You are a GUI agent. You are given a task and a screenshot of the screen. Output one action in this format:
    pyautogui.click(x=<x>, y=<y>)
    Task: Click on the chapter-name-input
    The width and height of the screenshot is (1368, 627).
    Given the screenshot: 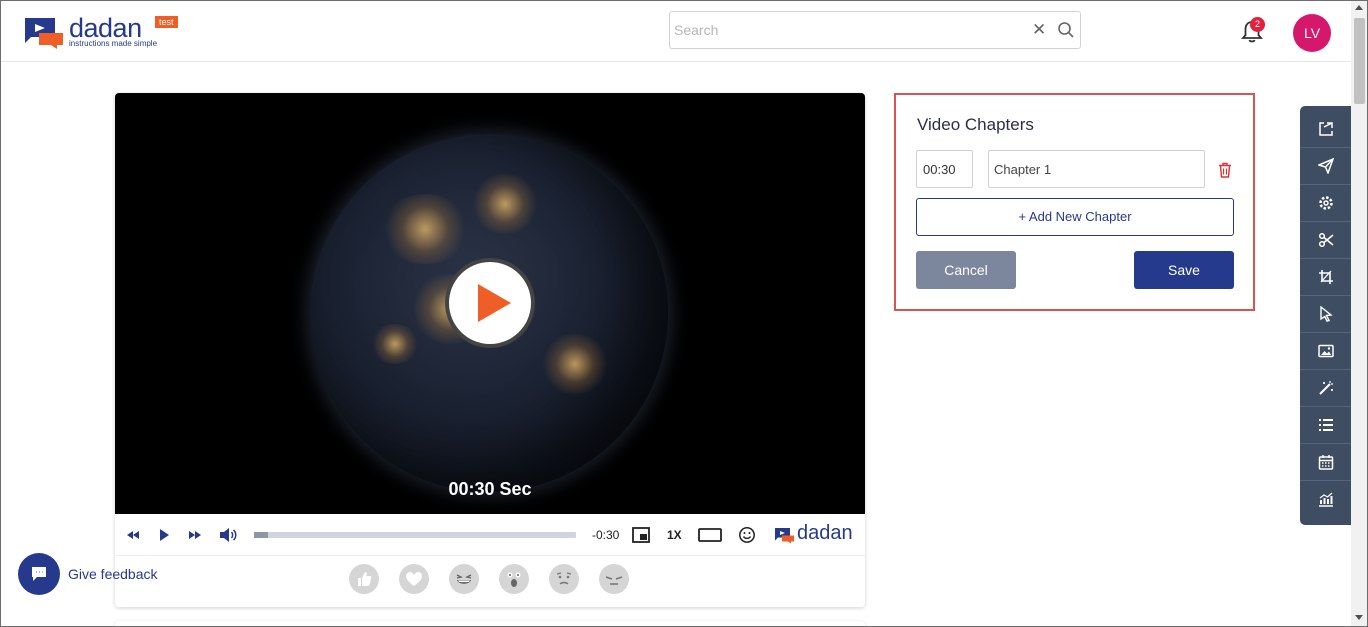 What is the action you would take?
    pyautogui.click(x=1096, y=169)
    